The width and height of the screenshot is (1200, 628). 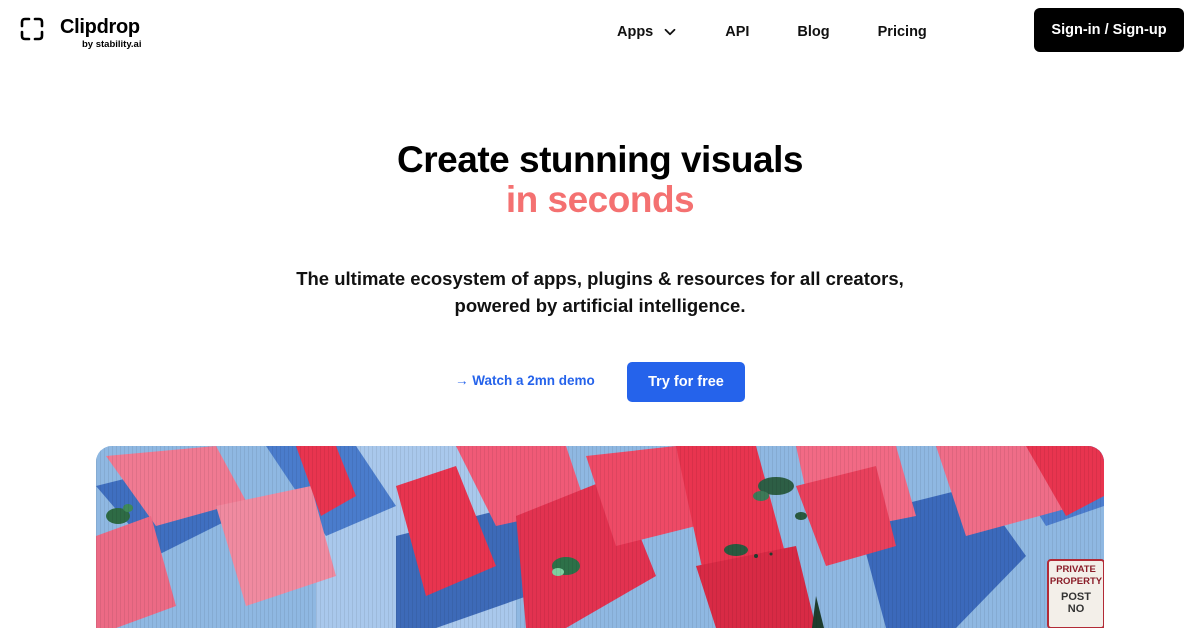 What do you see at coordinates (1076, 589) in the screenshot?
I see `private-property-sign: PRIVATE PROPERTY POST NO` at bounding box center [1076, 589].